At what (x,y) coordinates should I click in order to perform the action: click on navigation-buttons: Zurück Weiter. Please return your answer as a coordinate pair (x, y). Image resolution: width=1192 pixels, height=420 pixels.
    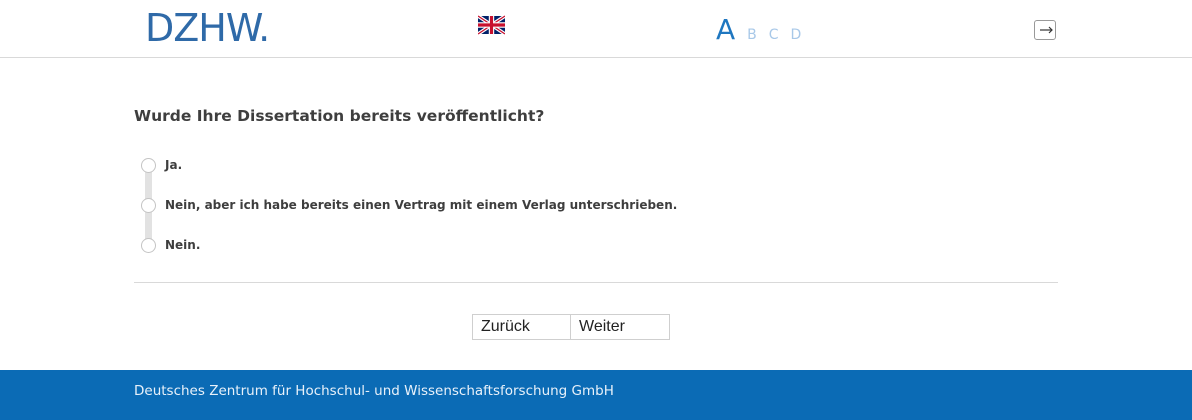
    Looking at the image, I should click on (571, 327).